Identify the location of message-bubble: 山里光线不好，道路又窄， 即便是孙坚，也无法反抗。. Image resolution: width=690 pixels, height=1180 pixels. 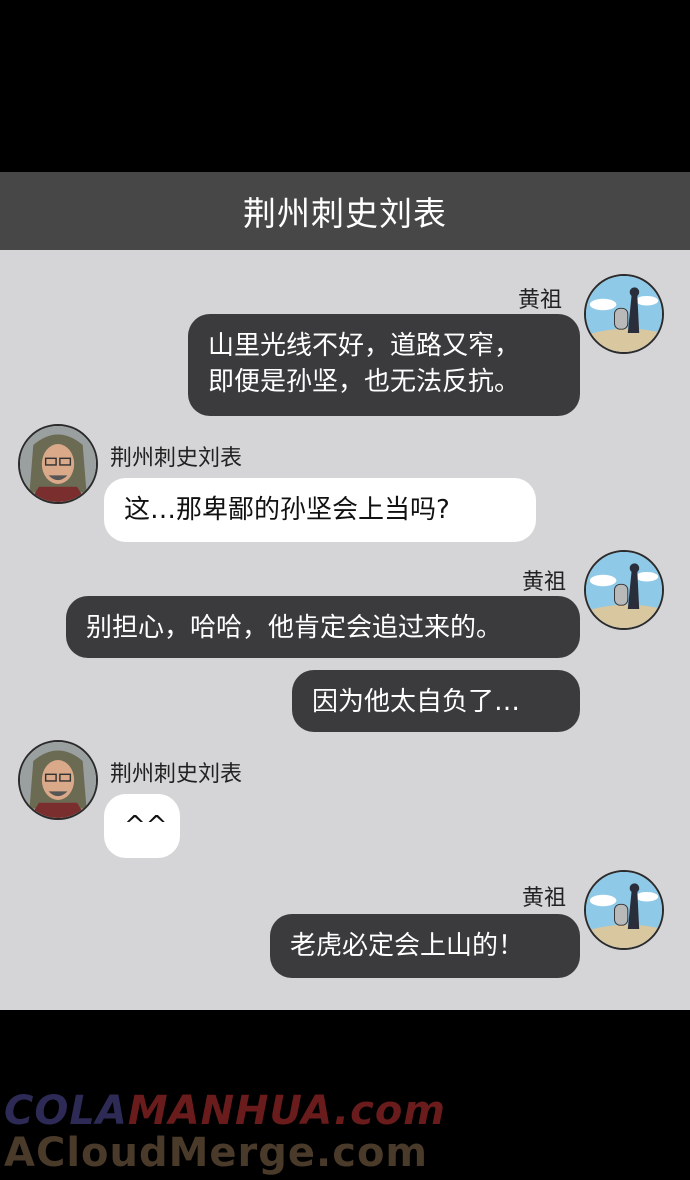
(384, 365).